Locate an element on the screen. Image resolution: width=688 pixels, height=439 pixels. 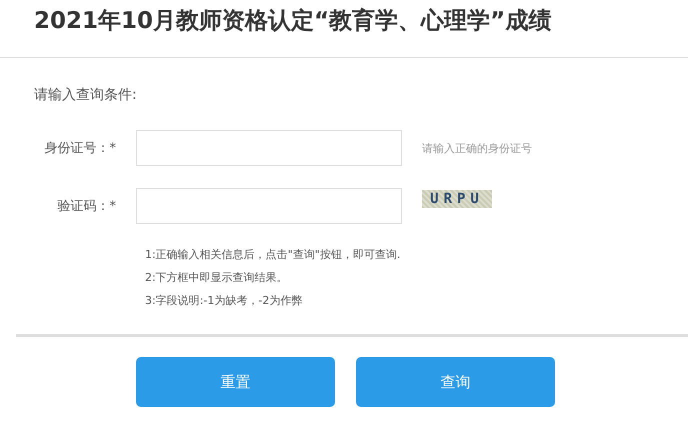
field-label: 验证码：* is located at coordinates (86, 206).